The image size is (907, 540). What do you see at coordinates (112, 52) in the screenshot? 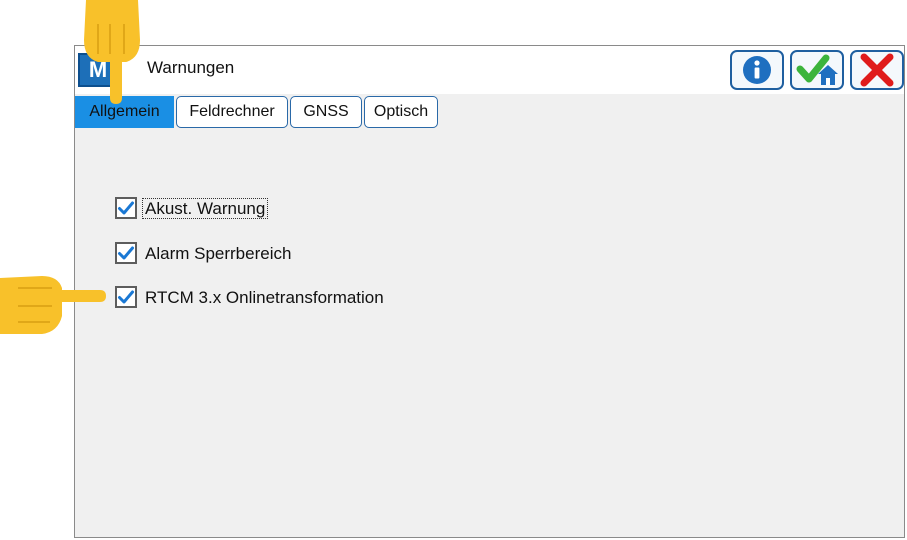
I see `hand-pointer-down-icon` at bounding box center [112, 52].